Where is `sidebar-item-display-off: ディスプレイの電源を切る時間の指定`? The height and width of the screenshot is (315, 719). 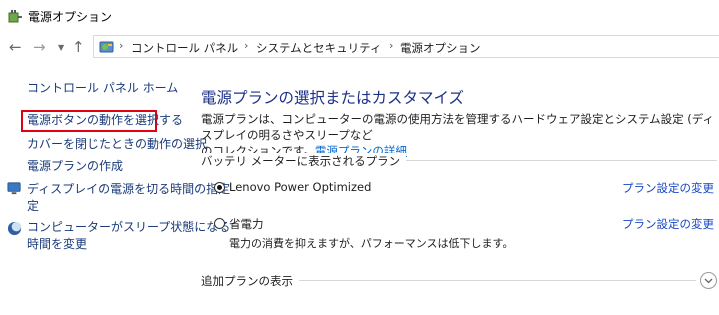 sidebar-item-display-off: ディスプレイの電源を切る時間の指定 is located at coordinates (128, 189).